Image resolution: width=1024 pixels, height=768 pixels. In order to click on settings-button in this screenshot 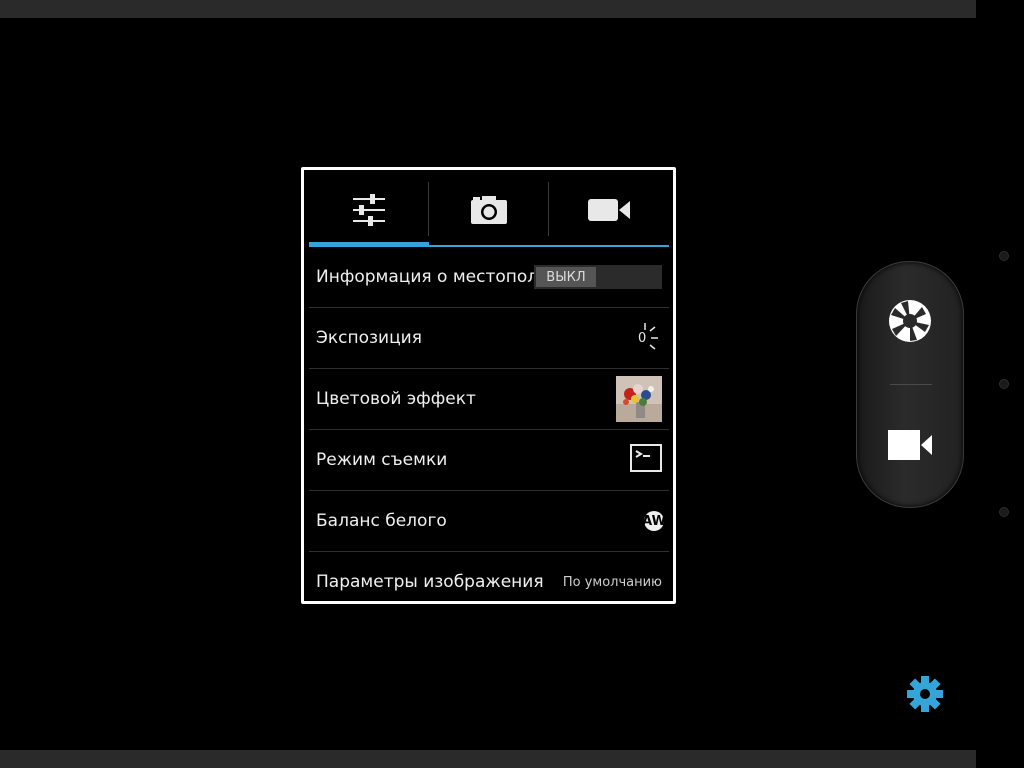, I will do `click(925, 694)`.